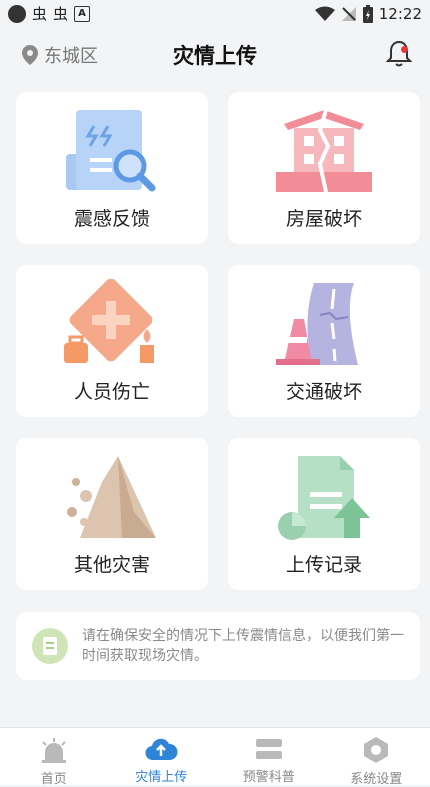 This screenshot has height=787, width=430. What do you see at coordinates (112, 497) in the screenshot?
I see `other-disaster-icon` at bounding box center [112, 497].